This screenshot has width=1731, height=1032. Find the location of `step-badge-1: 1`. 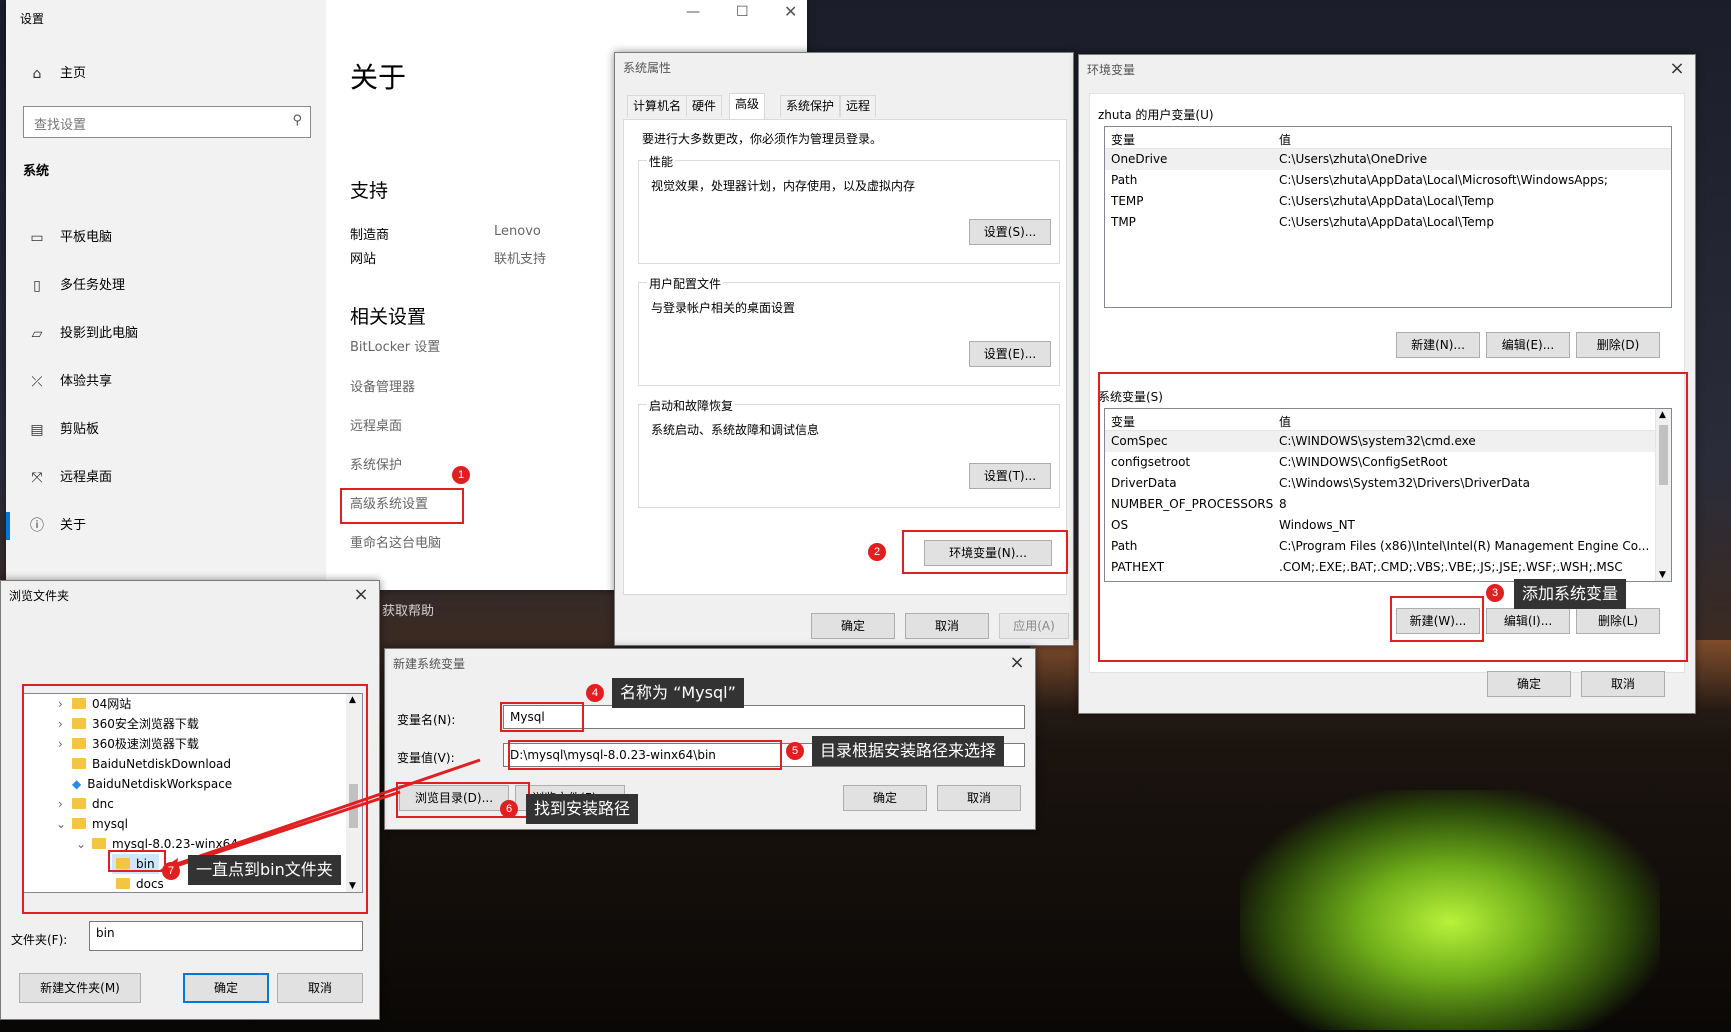

step-badge-1: 1 is located at coordinates (461, 475).